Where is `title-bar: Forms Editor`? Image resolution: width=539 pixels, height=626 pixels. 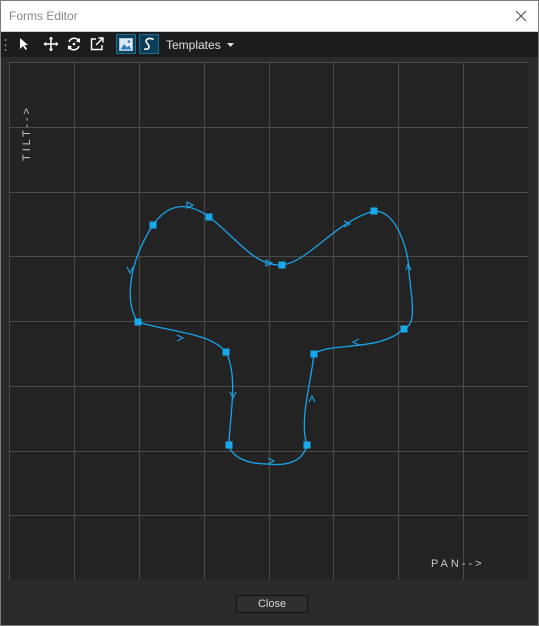
title-bar: Forms Editor is located at coordinates (269, 16).